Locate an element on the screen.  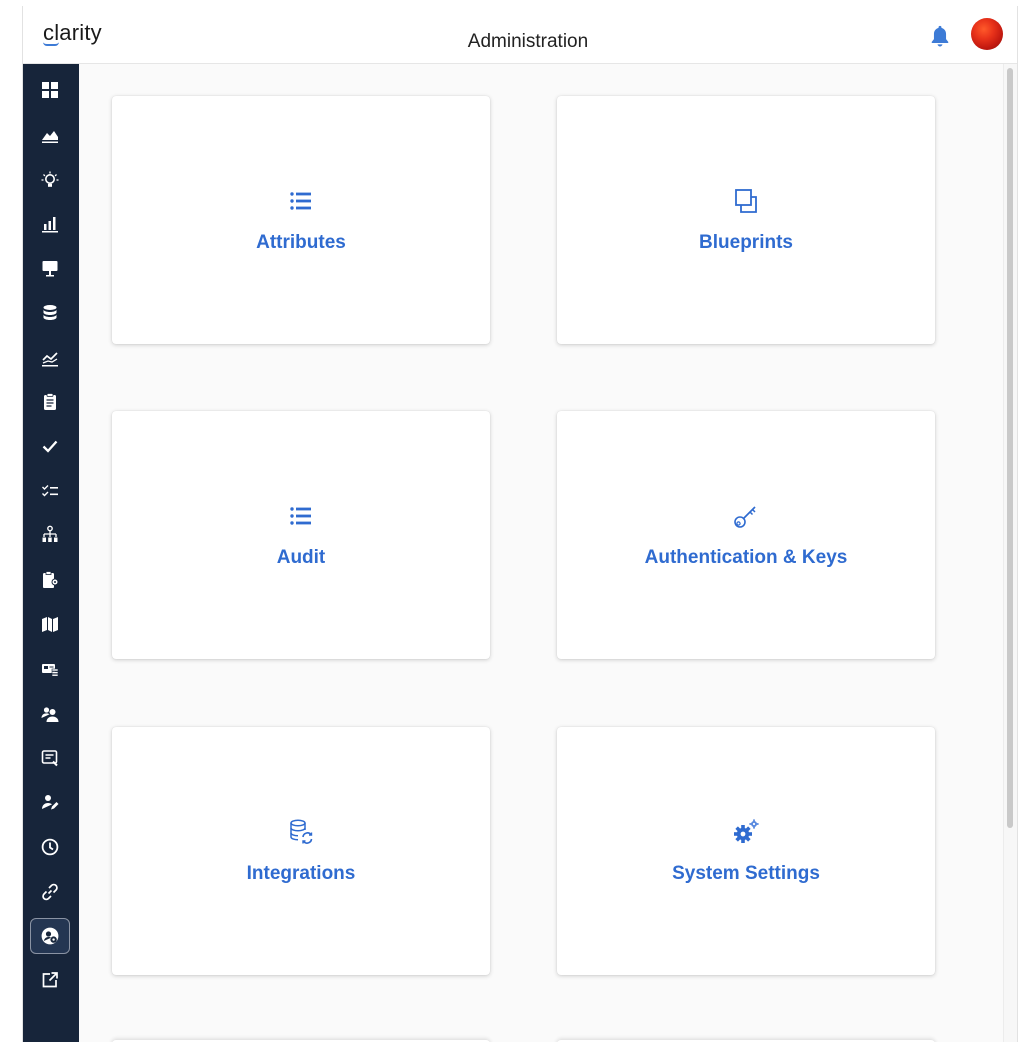
clock-icon is located at coordinates (50, 847).